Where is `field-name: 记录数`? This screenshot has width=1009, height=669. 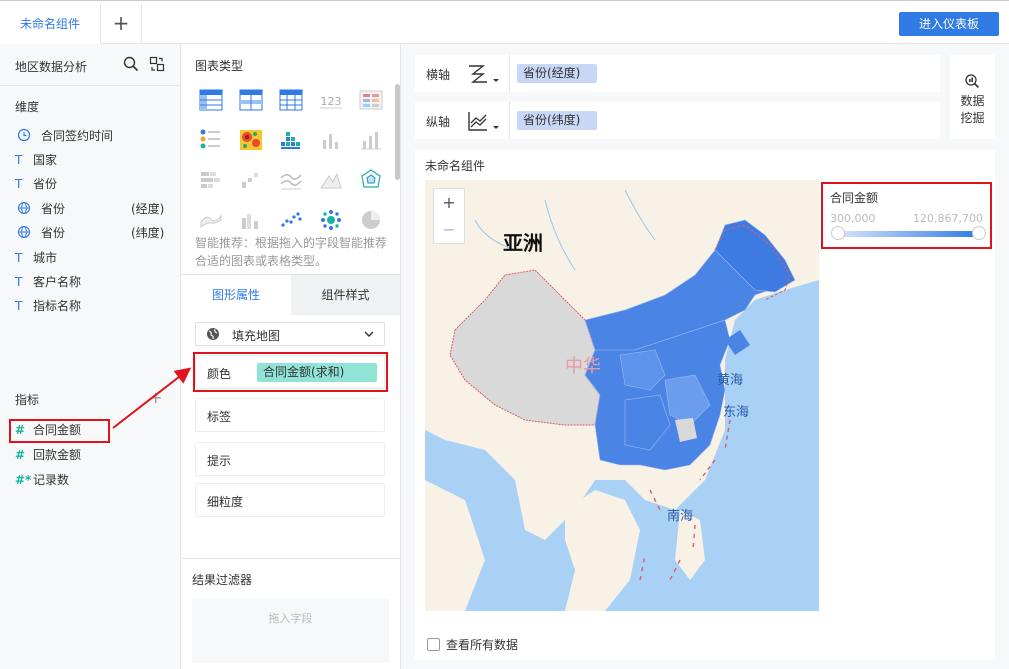
field-name: 记录数 is located at coordinates (51, 480).